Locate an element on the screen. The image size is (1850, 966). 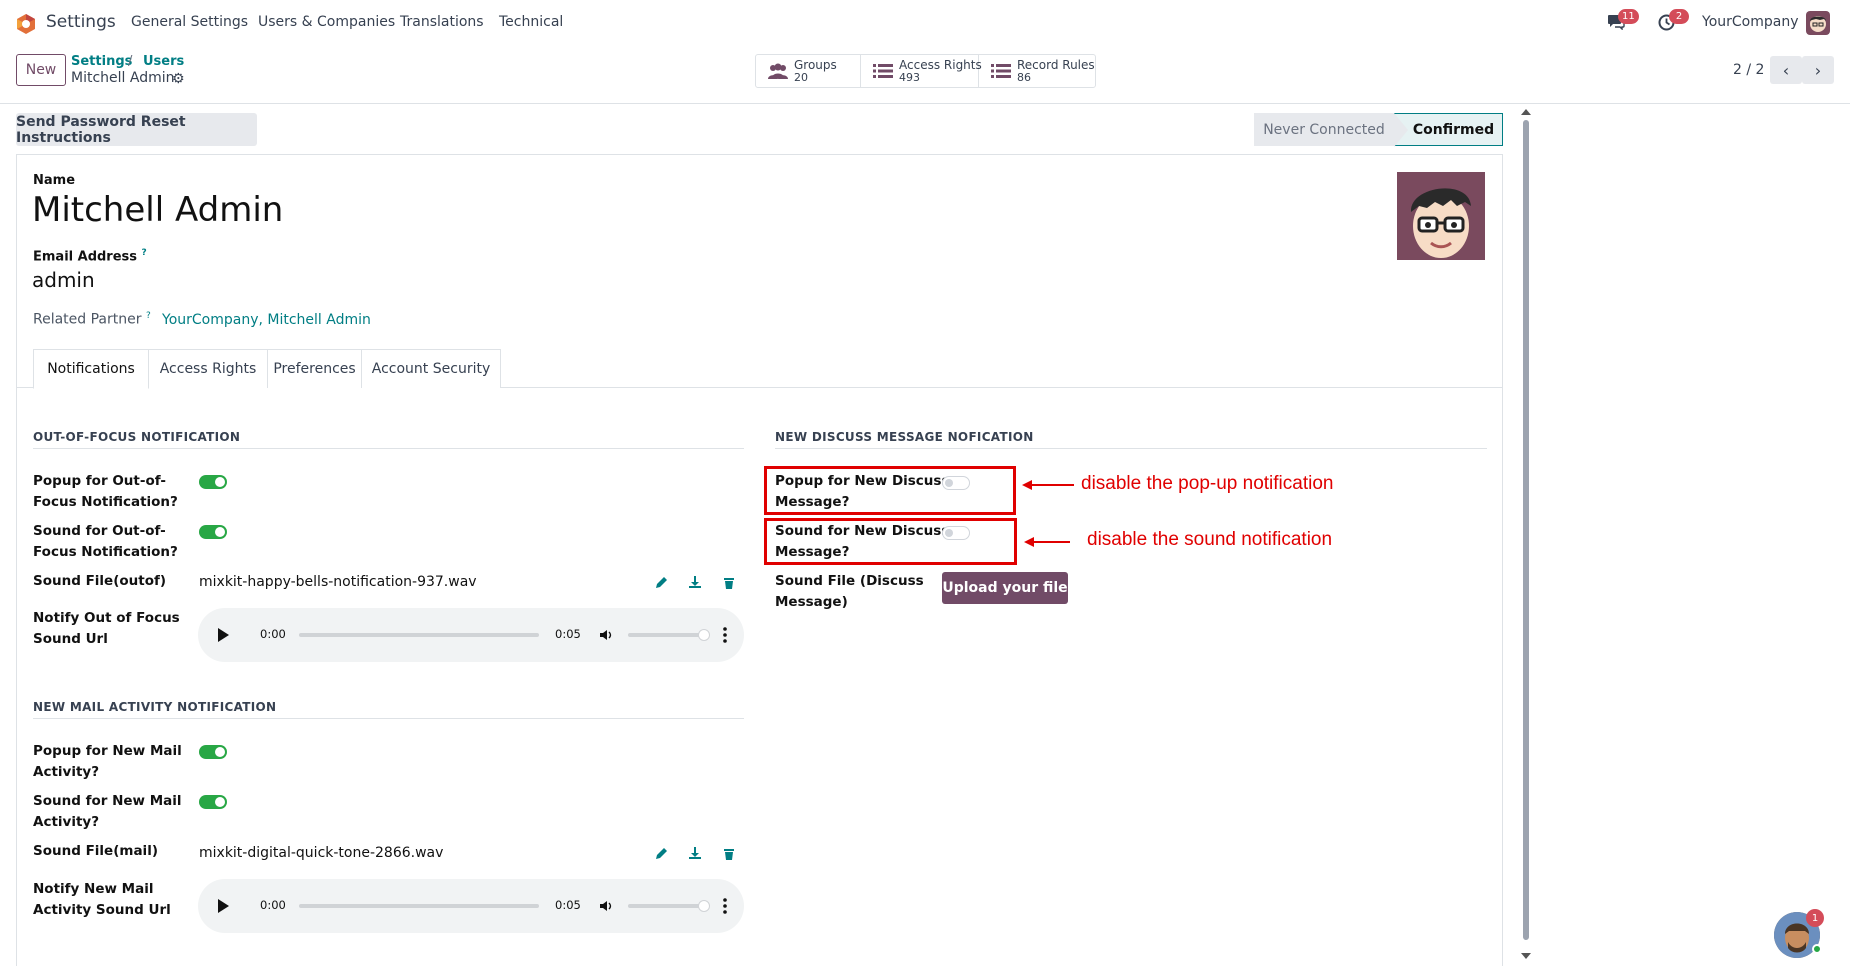
audio-duration: 0:05 is located at coordinates (568, 634).